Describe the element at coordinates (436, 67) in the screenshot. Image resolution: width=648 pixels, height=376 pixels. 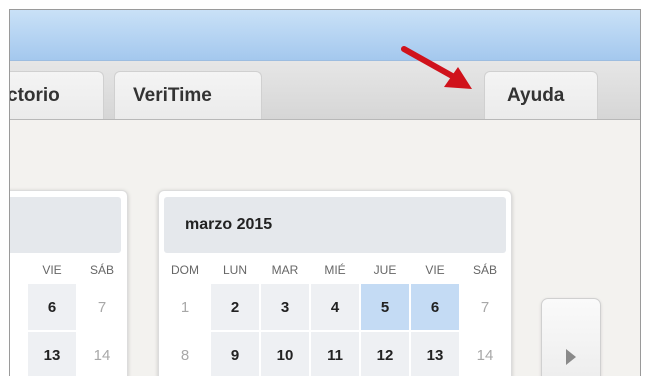
I see `red-arrow-icon` at that location.